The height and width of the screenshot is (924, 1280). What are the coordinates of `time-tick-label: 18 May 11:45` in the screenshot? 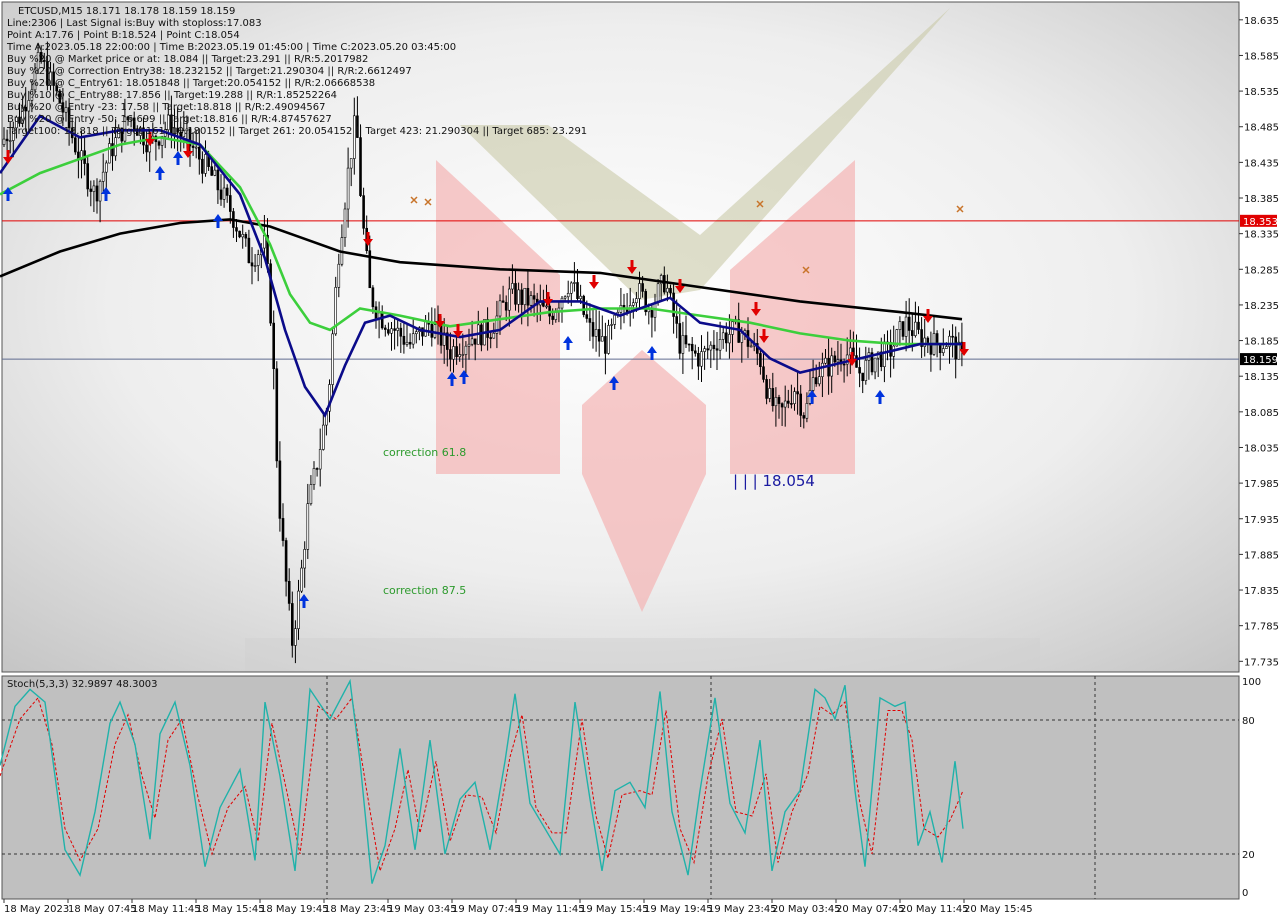 It's located at (166, 909).